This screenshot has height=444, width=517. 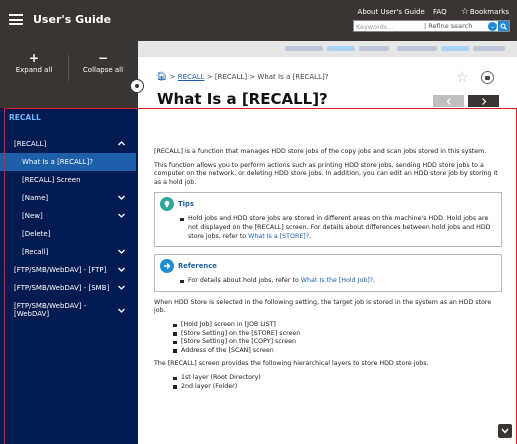 What do you see at coordinates (337, 351) in the screenshot?
I see `list-item: Address of the [SCAN] screen` at bounding box center [337, 351].